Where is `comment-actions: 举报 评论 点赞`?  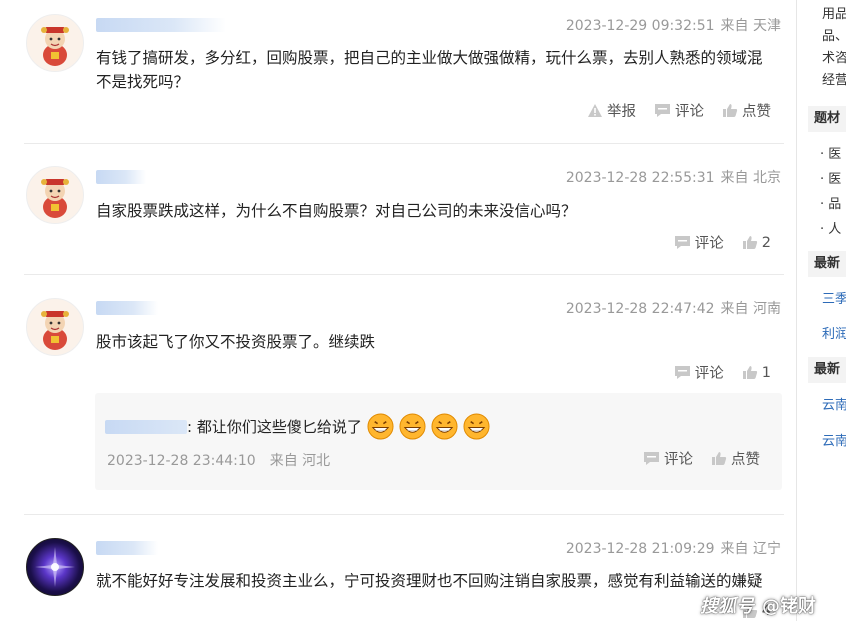
comment-actions: 举报 评论 点赞 is located at coordinates (670, 110).